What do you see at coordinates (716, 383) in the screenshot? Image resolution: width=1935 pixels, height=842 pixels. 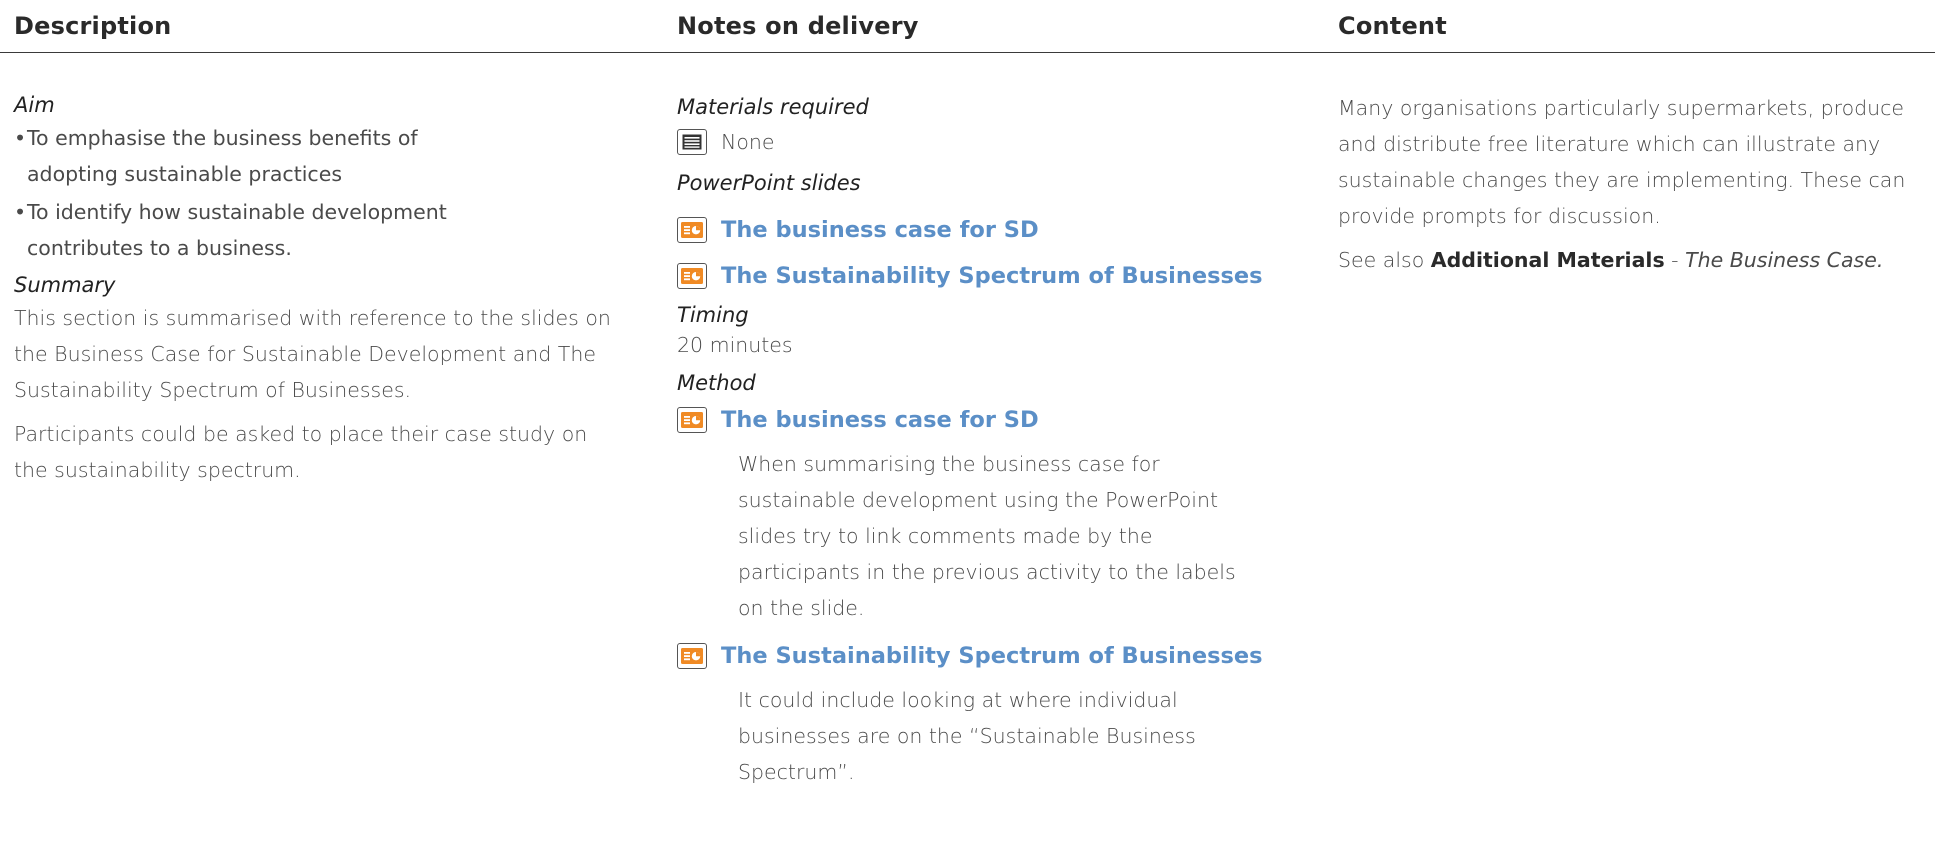 I see `method-heading: Method` at bounding box center [716, 383].